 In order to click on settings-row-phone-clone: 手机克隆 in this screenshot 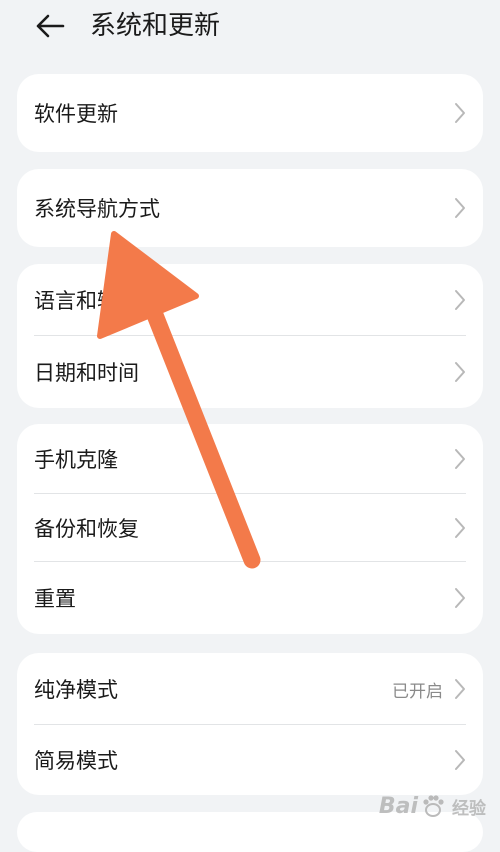, I will do `click(250, 459)`.